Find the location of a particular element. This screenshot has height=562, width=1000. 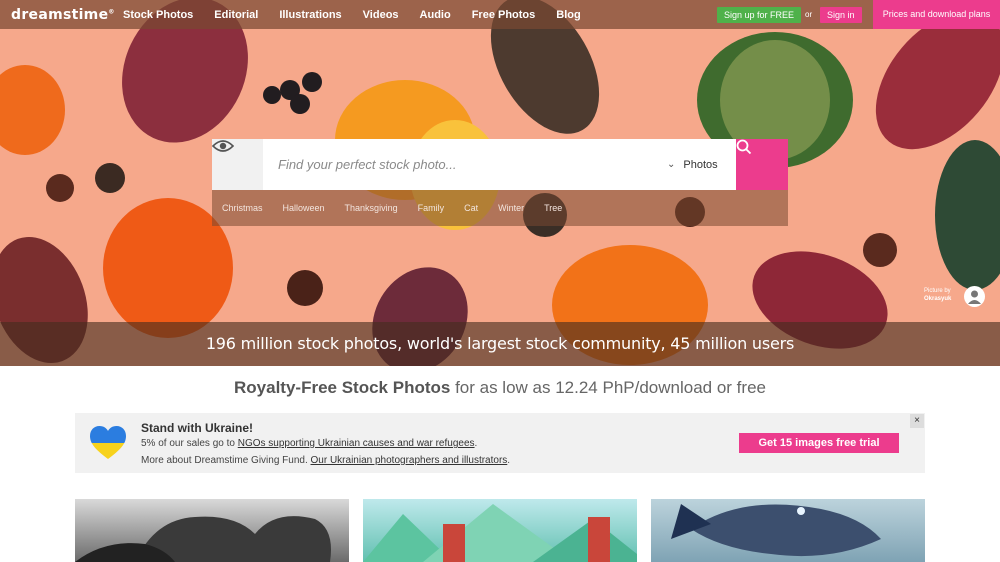

user-icon is located at coordinates (974, 297).